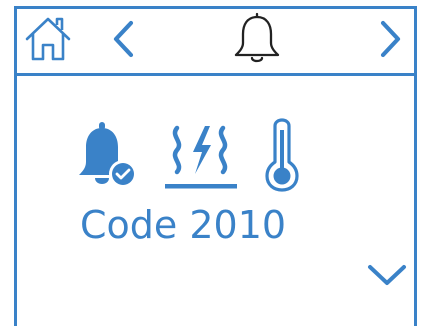 Image resolution: width=433 pixels, height=326 pixels. What do you see at coordinates (107, 156) in the screenshot?
I see `bell-check-icon` at bounding box center [107, 156].